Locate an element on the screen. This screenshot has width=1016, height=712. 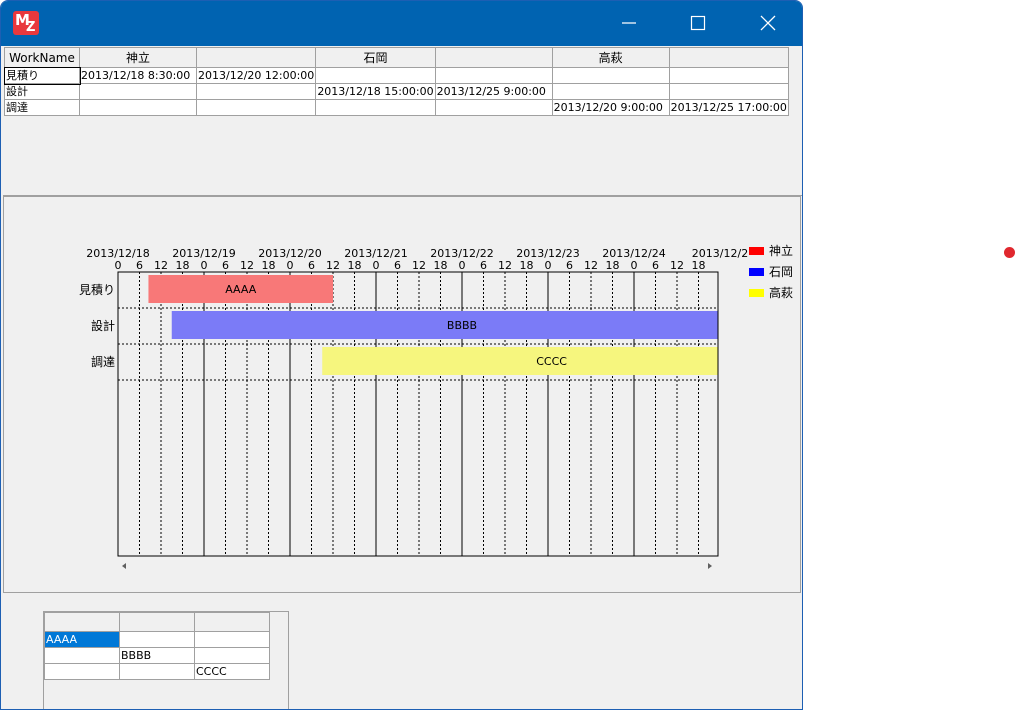
table-row: AAAA is located at coordinates (157, 639).